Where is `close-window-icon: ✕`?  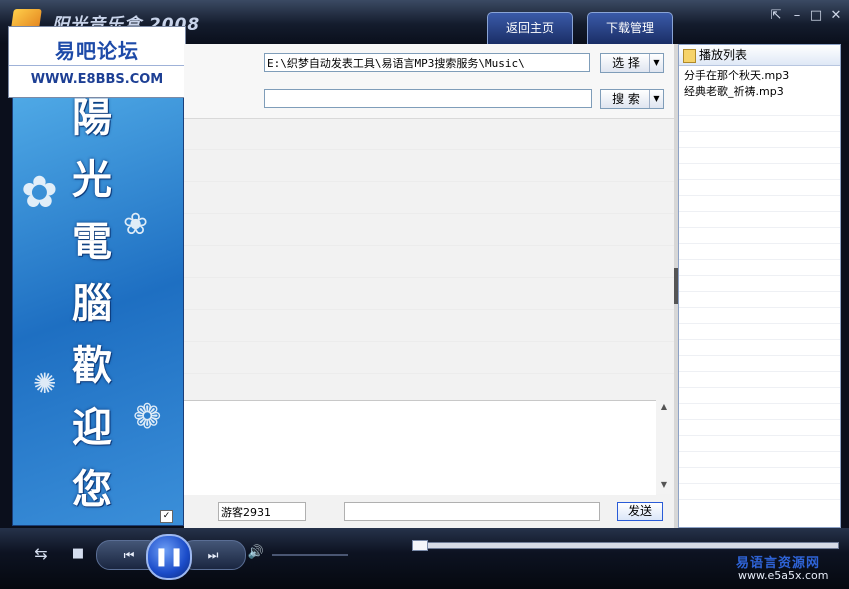
close-window-icon: ✕ is located at coordinates (836, 16).